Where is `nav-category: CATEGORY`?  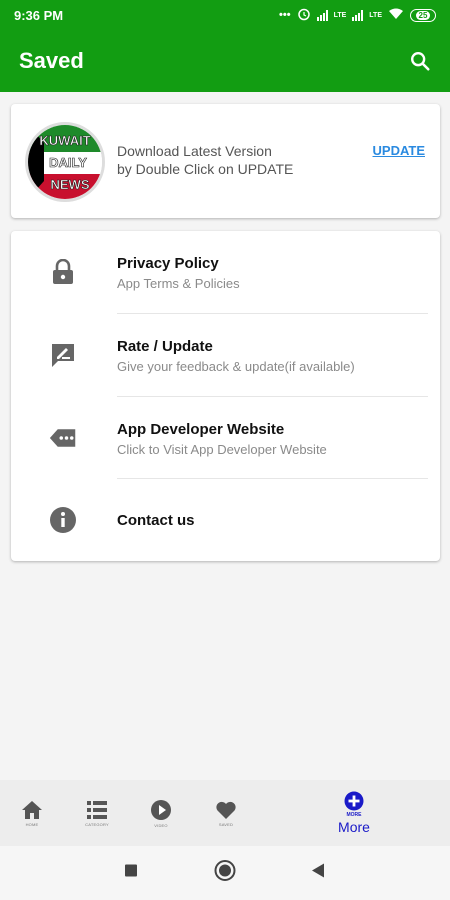
nav-category: CATEGORY is located at coordinates (97, 813).